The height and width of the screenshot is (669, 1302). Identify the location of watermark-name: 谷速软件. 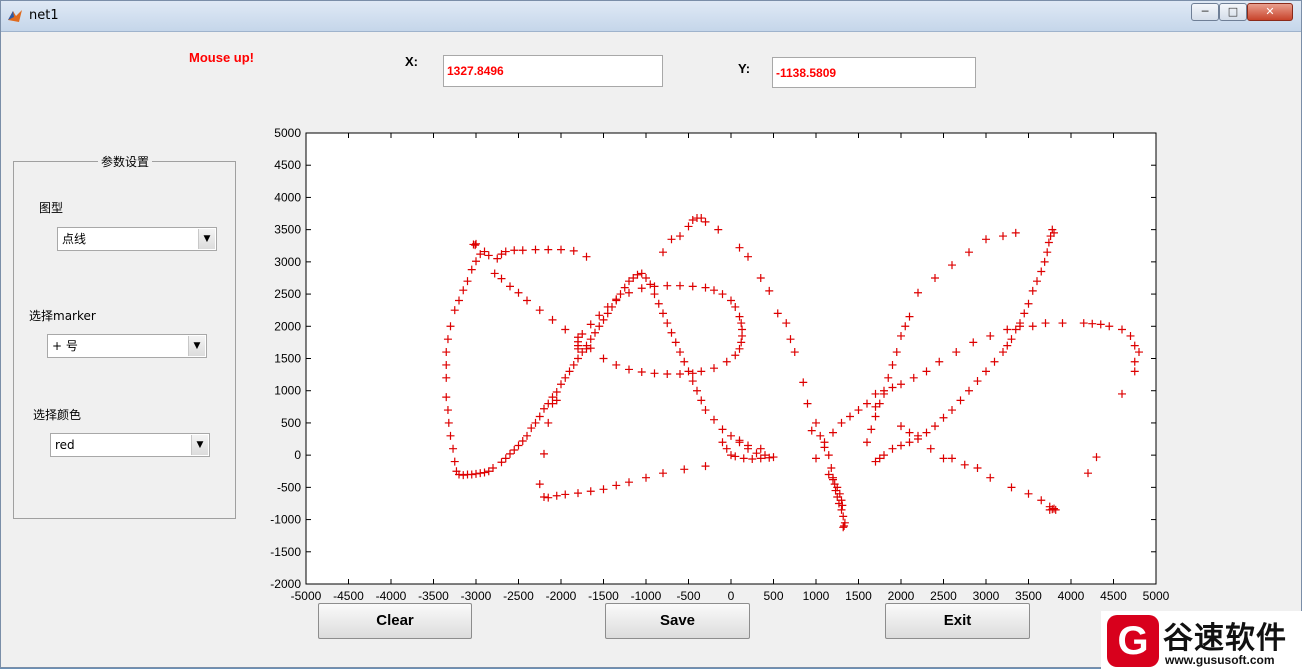
(1225, 638).